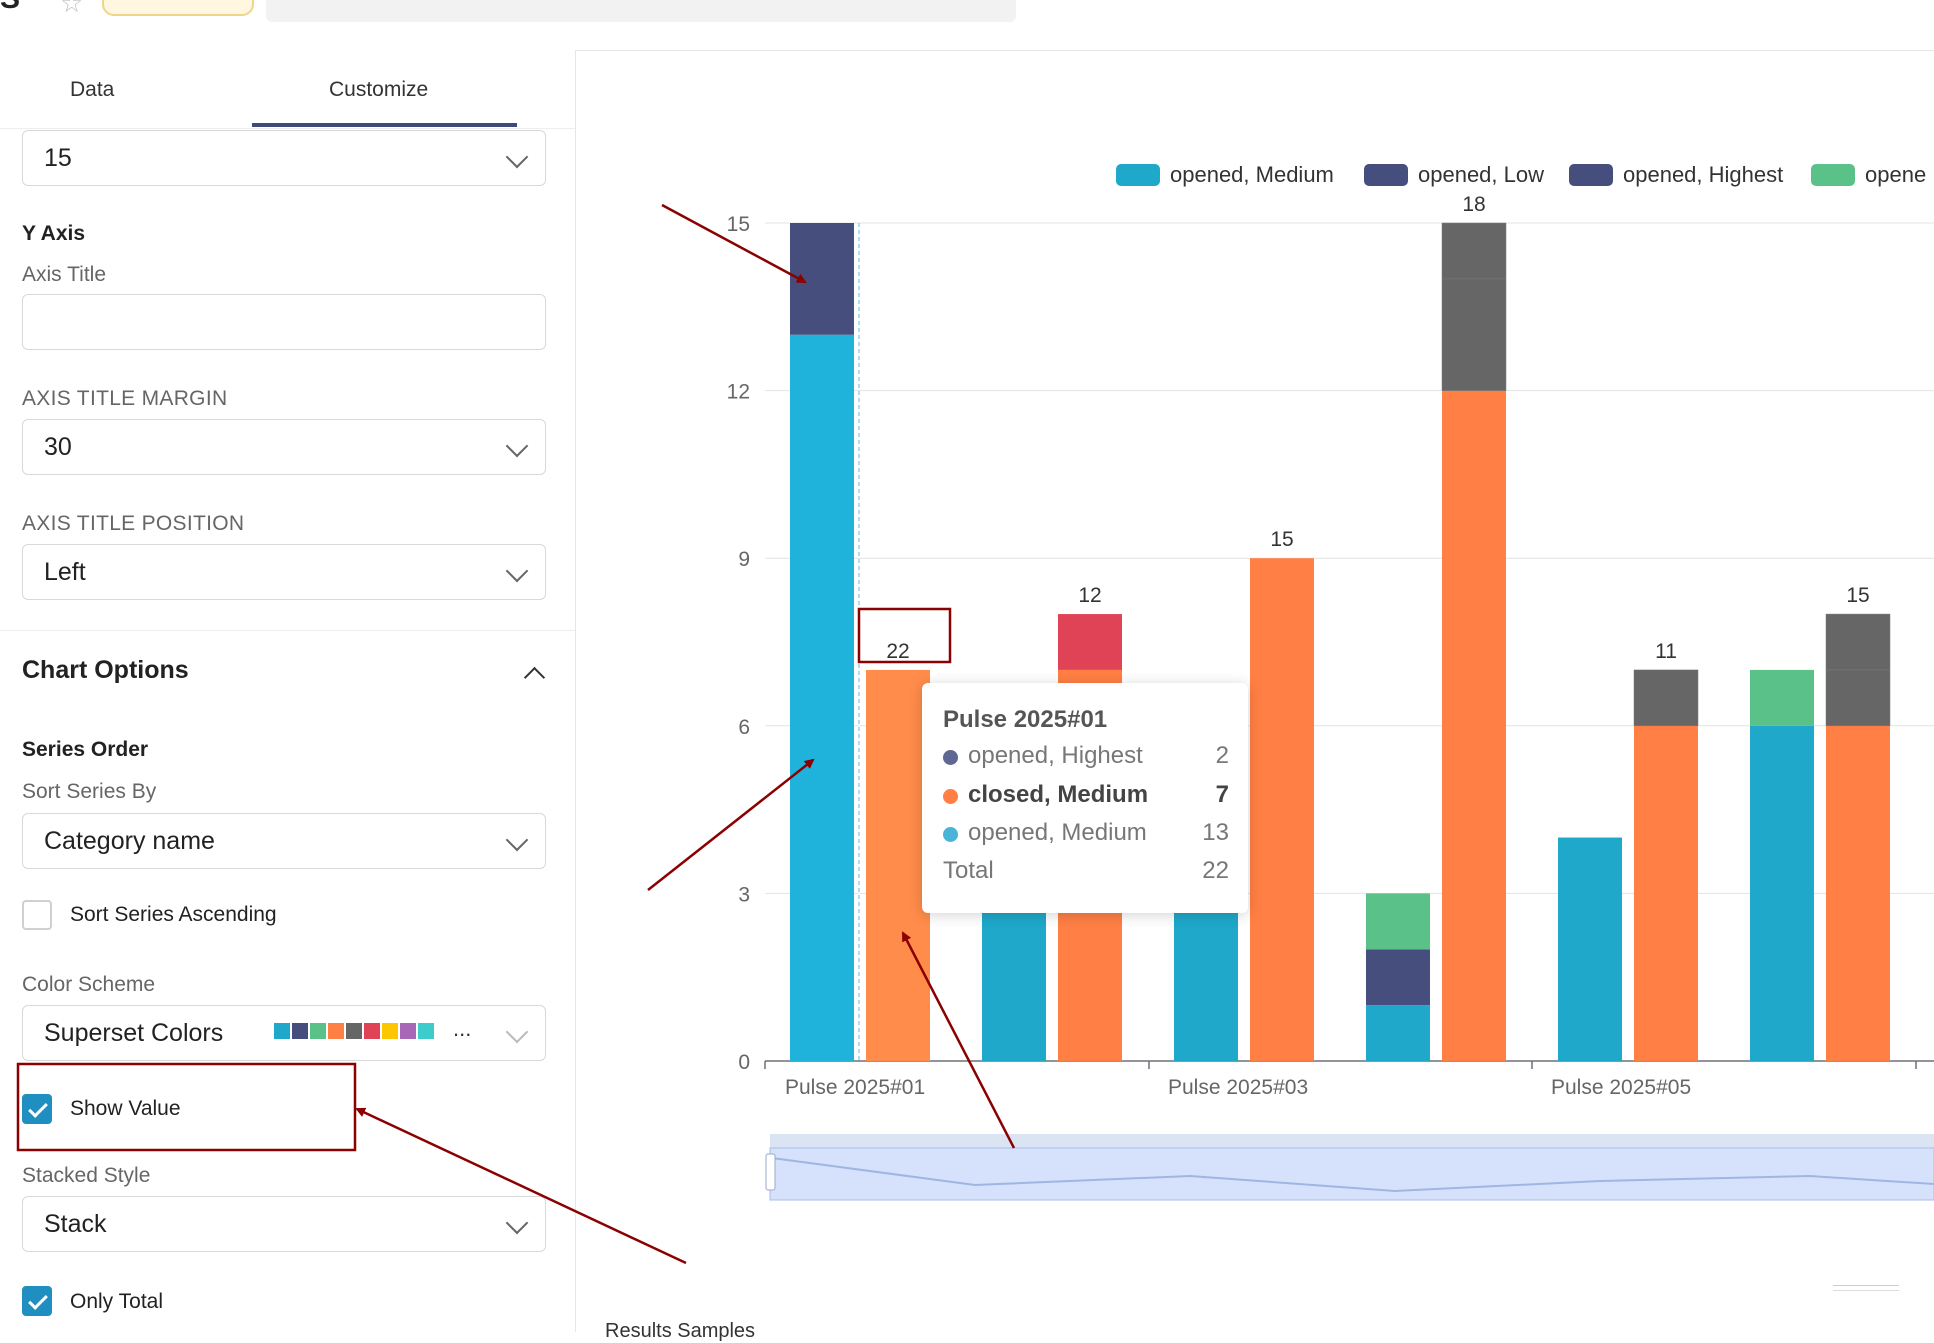  What do you see at coordinates (1058, 794) in the screenshot?
I see `tooltip-series-name: closed, Medium` at bounding box center [1058, 794].